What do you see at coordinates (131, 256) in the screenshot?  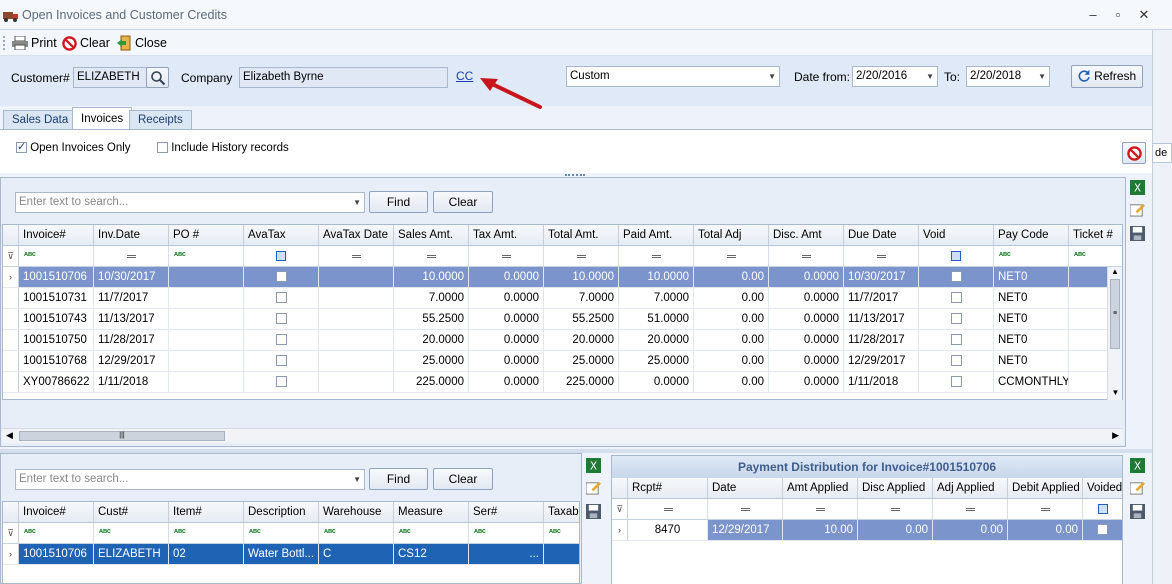 I see `filter-cell-inv-date` at bounding box center [131, 256].